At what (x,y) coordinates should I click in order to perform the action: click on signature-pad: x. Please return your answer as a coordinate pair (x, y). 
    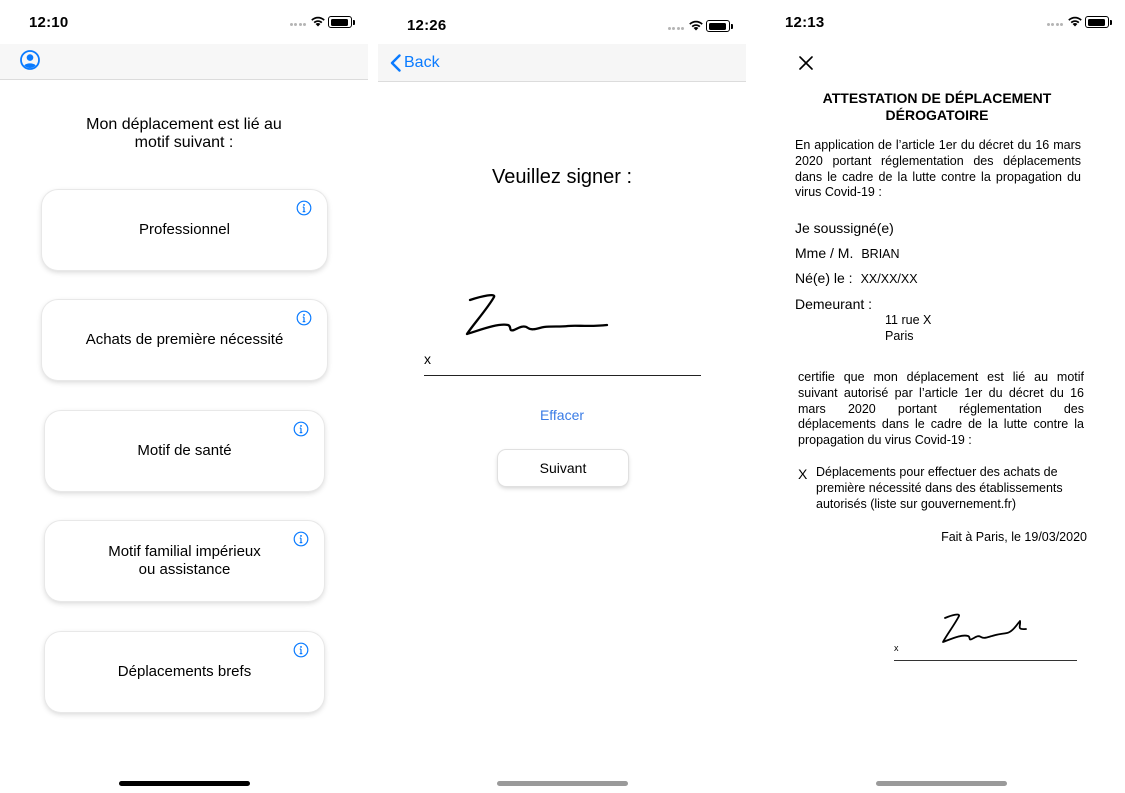
    Looking at the image, I should click on (562, 328).